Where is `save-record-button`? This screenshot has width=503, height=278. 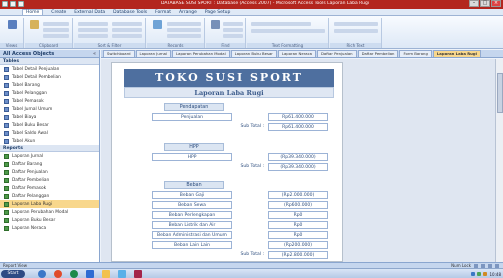 save-record-button is located at coordinates (184, 30).